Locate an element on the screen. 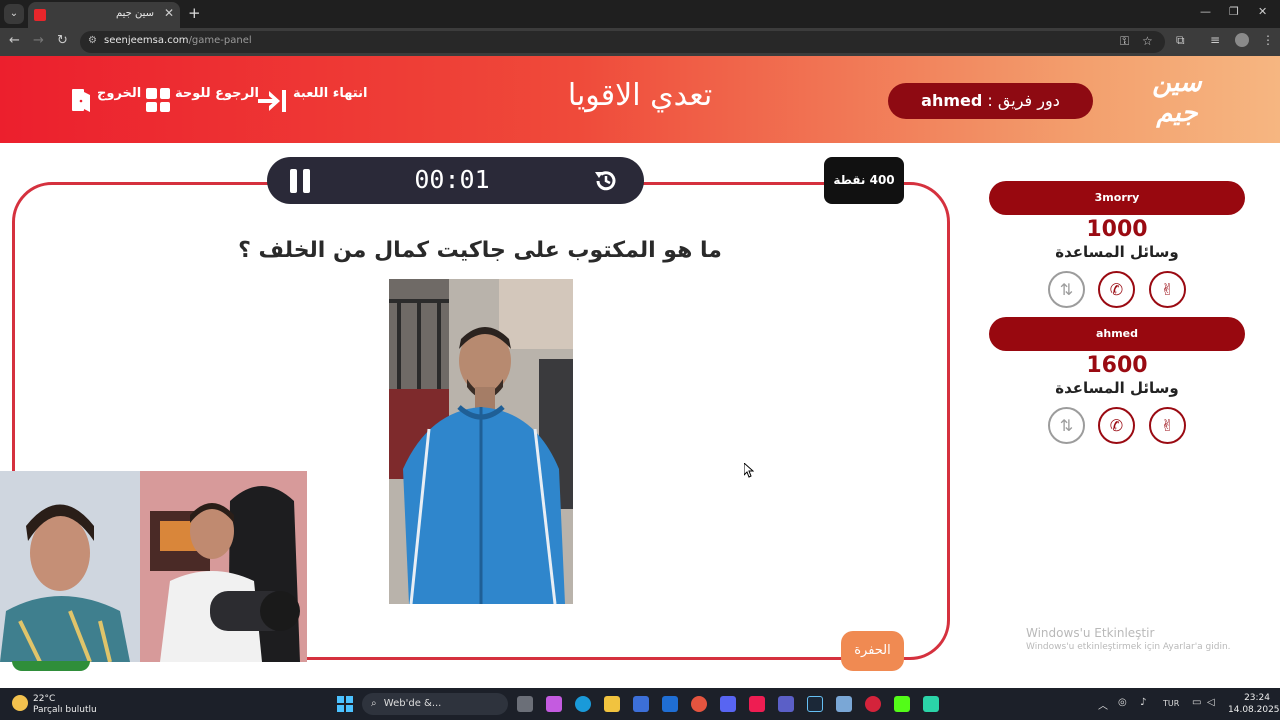 The width and height of the screenshot is (1280, 720). webcam-accent-bar is located at coordinates (51, 666).